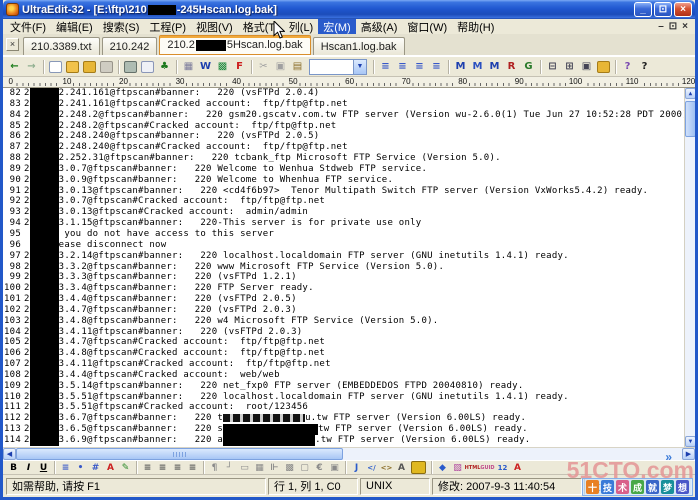 Image resolution: width=698 pixels, height=500 pixels. I want to click on horizontal-scrollbar: ◀ ▶, so click(349, 453).